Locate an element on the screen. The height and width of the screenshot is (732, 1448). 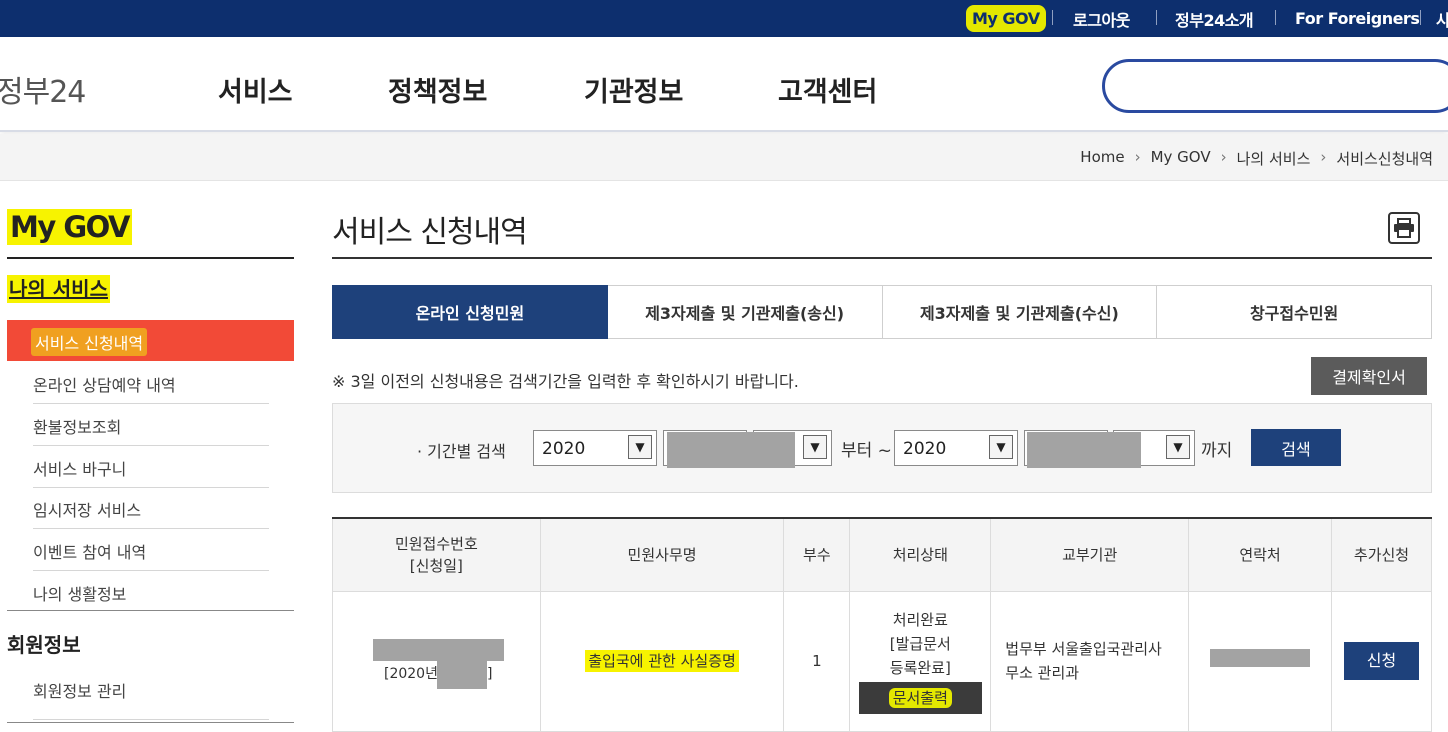
breadcrumb-bar: Home › My GOV › 나의 서비스 › 서비스신청내역 is located at coordinates (724, 157).